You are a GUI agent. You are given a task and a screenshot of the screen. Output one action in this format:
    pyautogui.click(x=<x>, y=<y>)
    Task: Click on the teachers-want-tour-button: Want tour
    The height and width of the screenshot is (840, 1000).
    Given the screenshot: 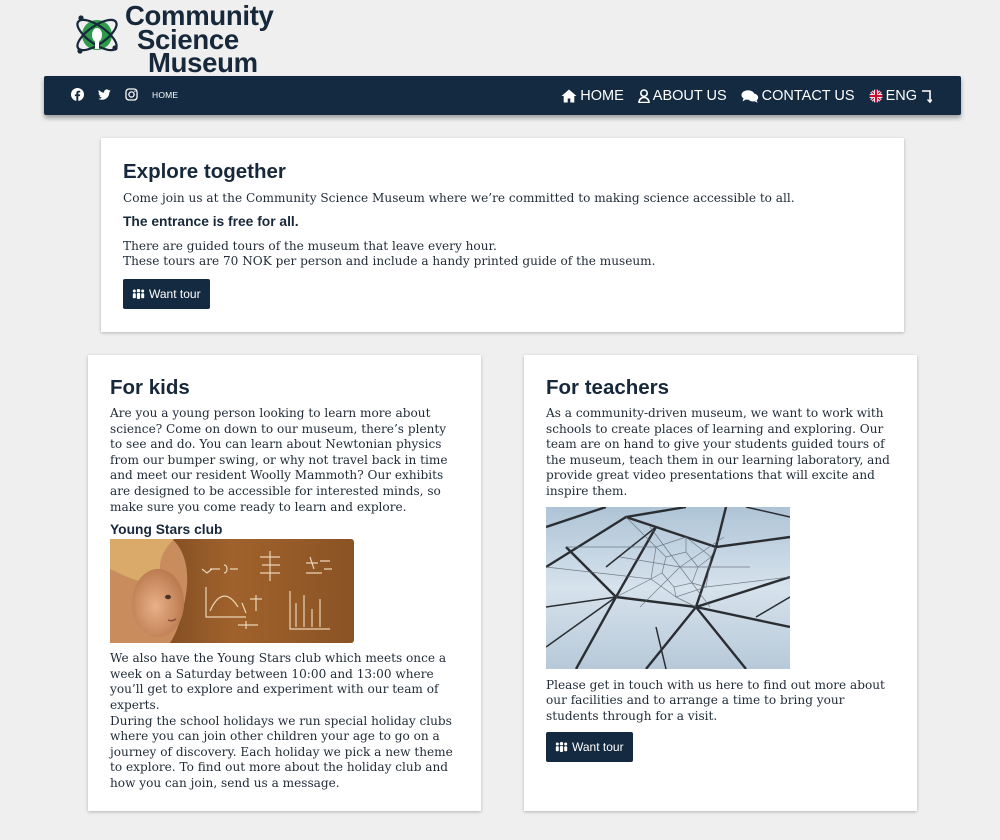 What is the action you would take?
    pyautogui.click(x=589, y=747)
    